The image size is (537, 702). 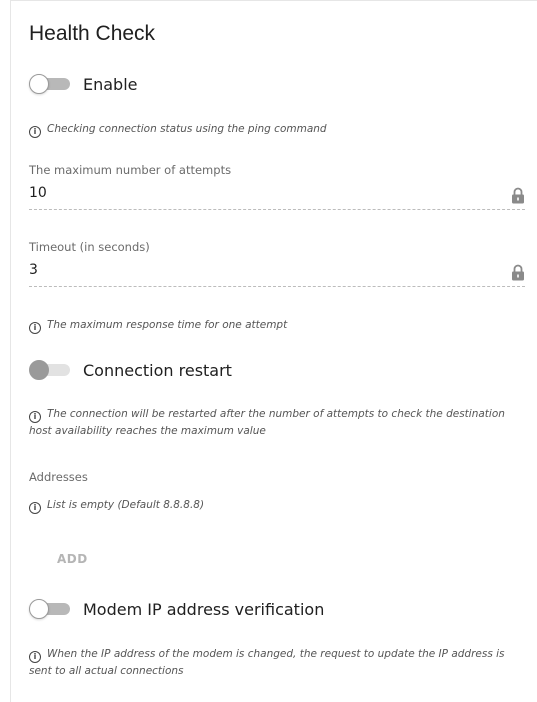 I want to click on connection-restart-label: Connection restart, so click(x=157, y=370).